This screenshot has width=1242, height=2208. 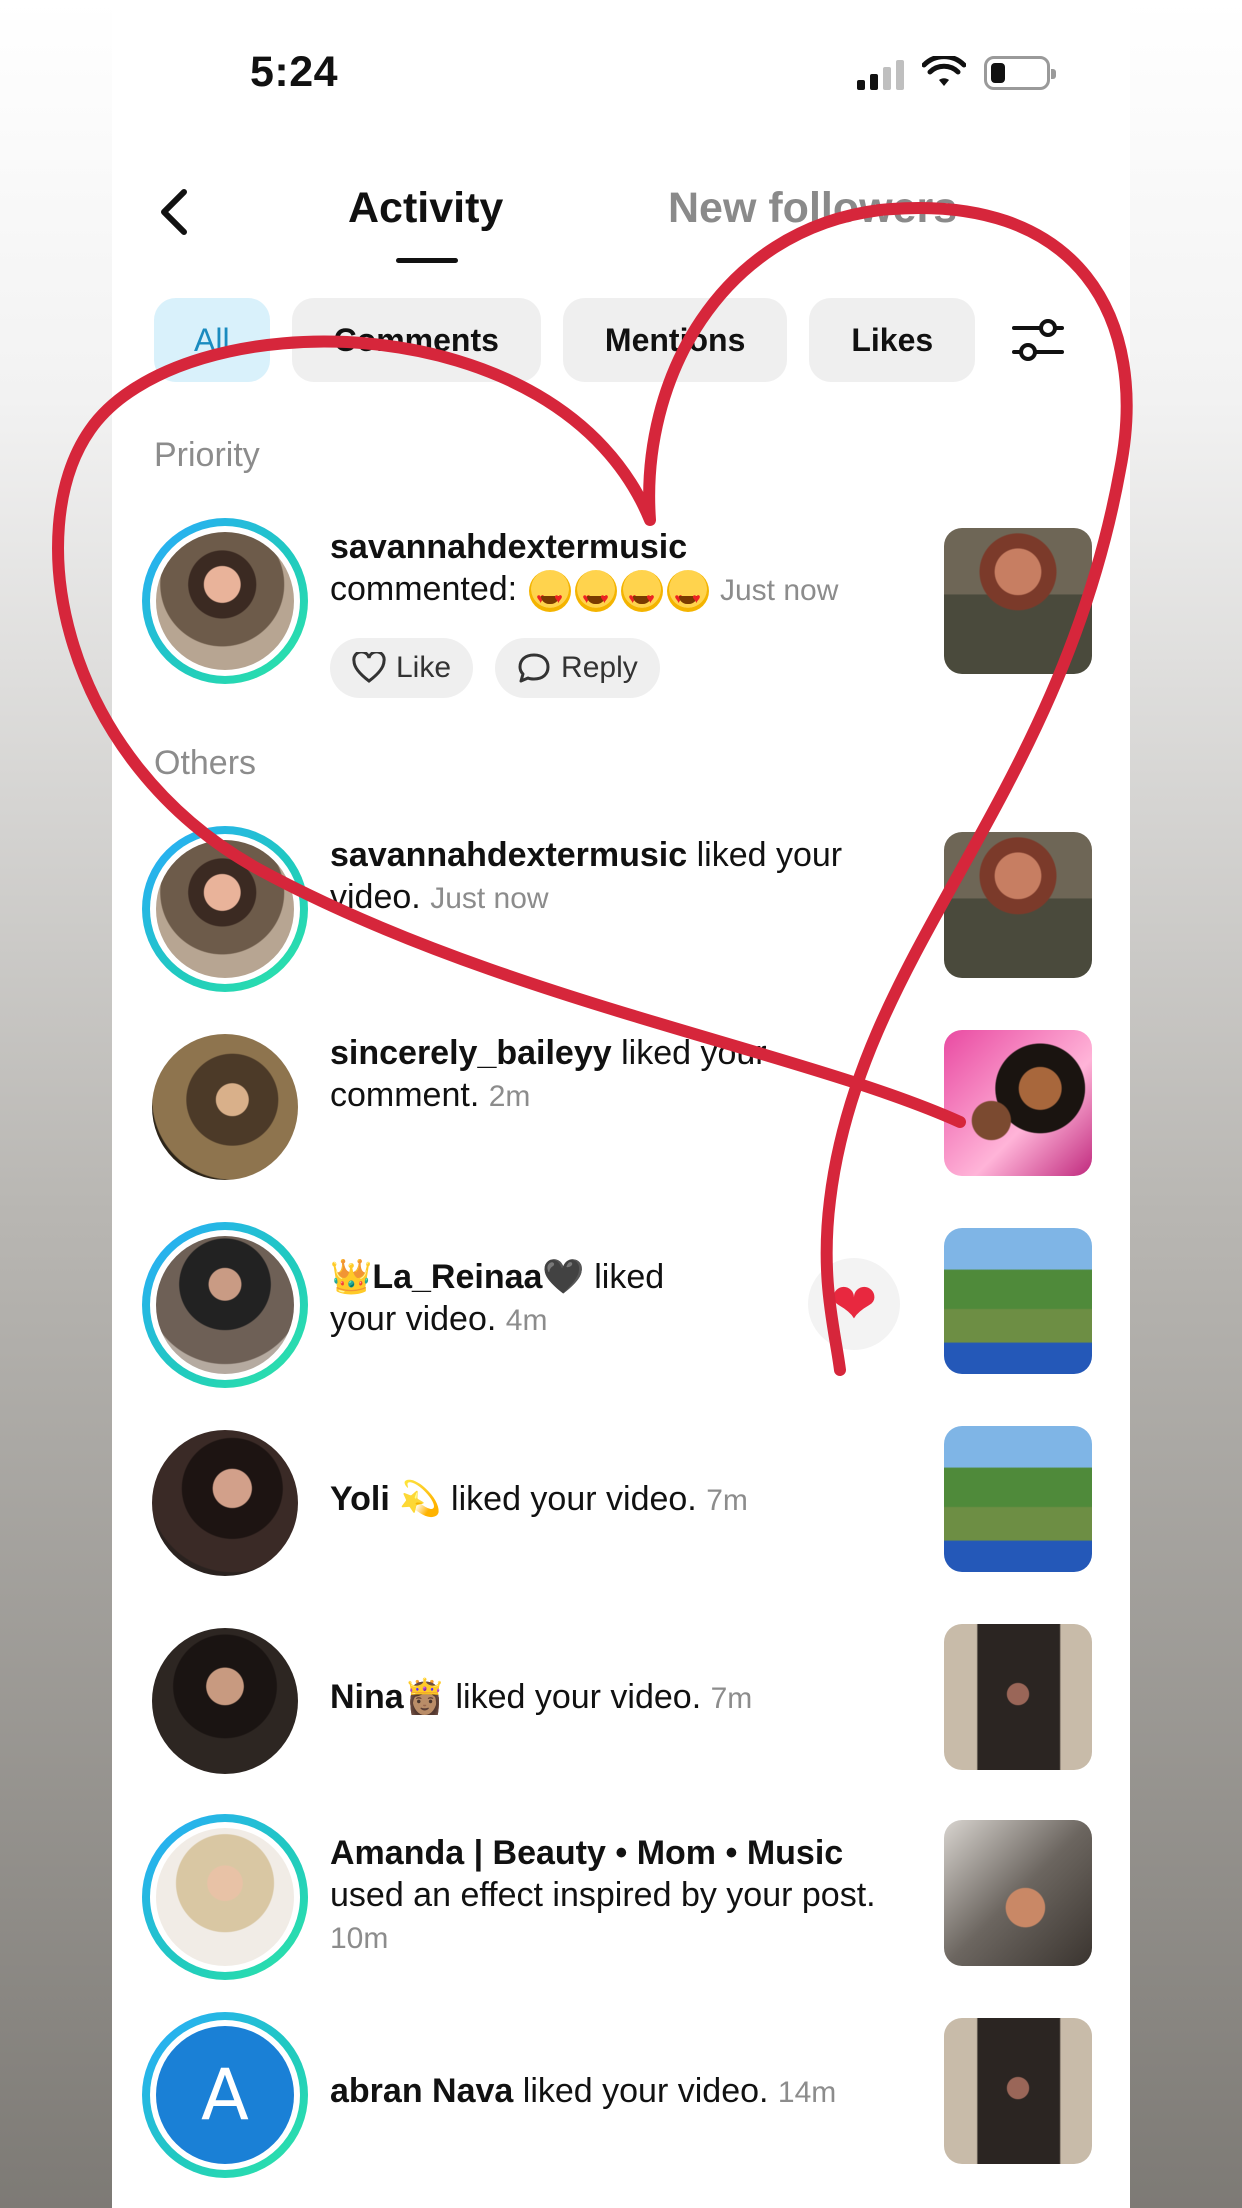 I want to click on notification-text: Yoli 💫 liked your video. 7m, so click(x=610, y=1500).